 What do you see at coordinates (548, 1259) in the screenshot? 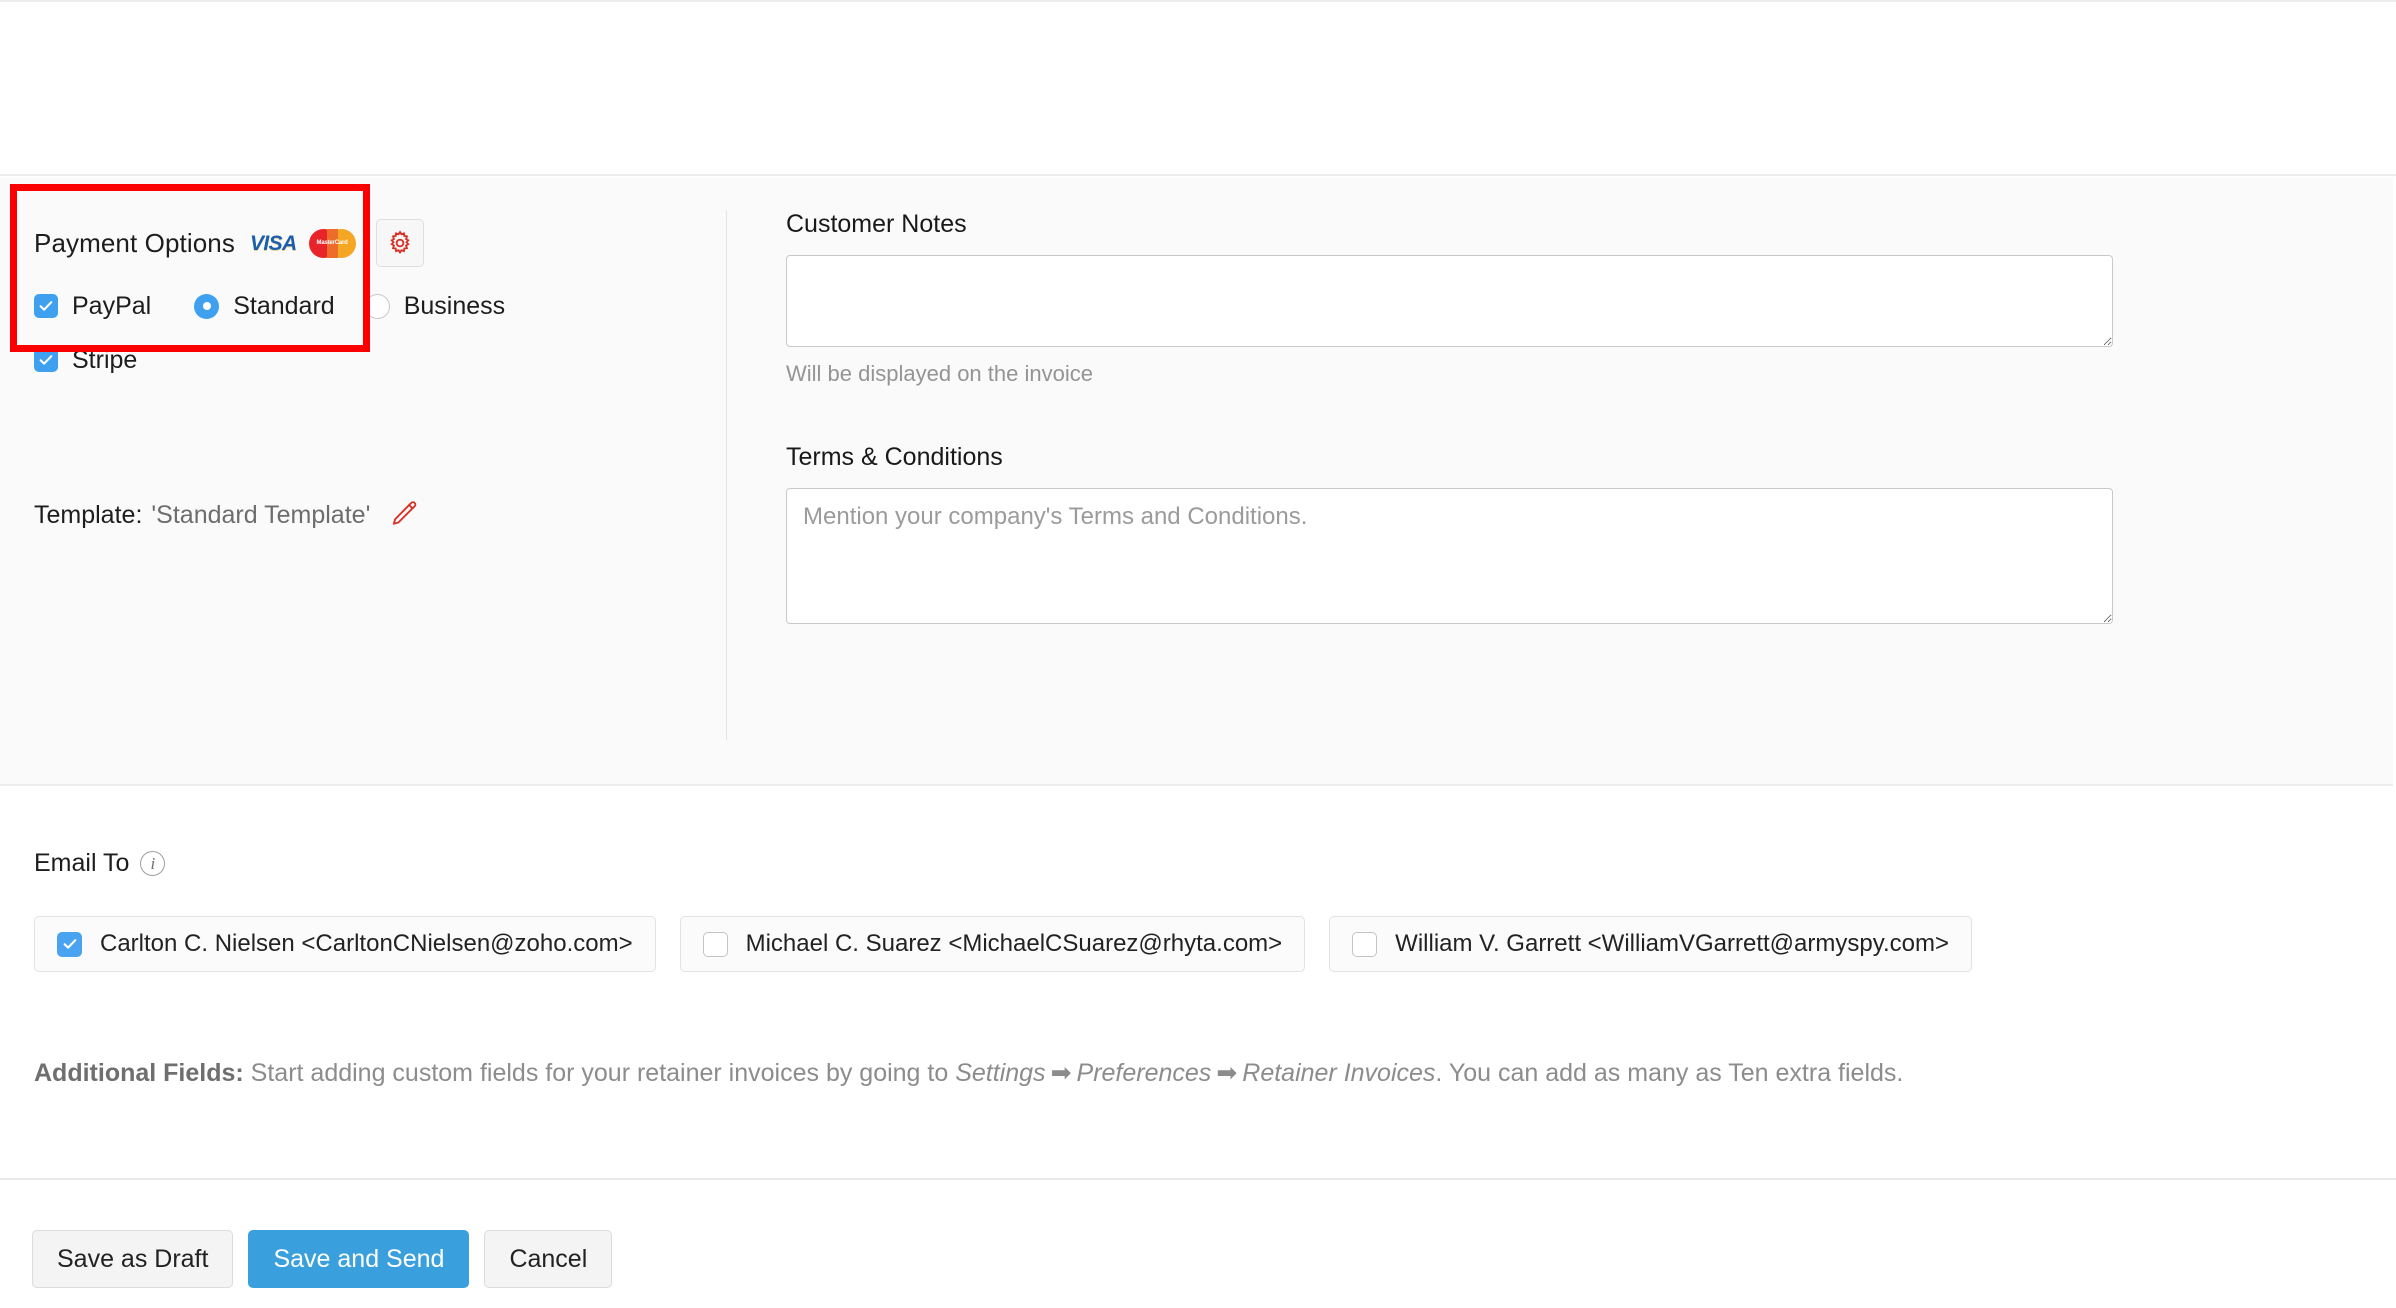
I see `cancel-button: Cancel` at bounding box center [548, 1259].